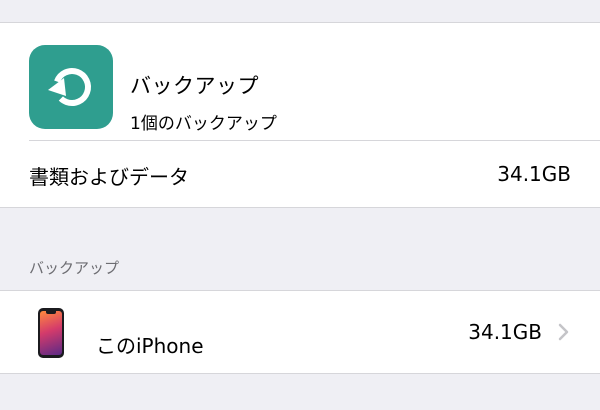  Describe the element at coordinates (203, 124) in the screenshot. I see `app-subtitle: 1個のバックアップ` at that location.